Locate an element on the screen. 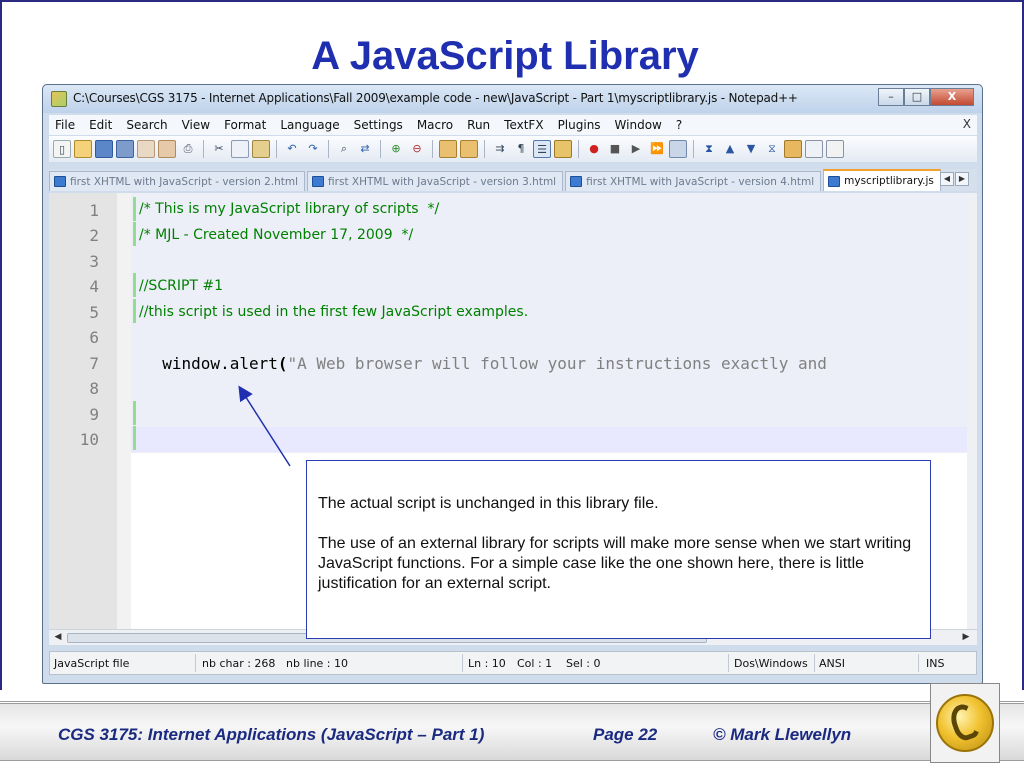 The width and height of the screenshot is (1024, 768). tab-myscriptlibrary: myscriptlibrary.js is located at coordinates (882, 180).